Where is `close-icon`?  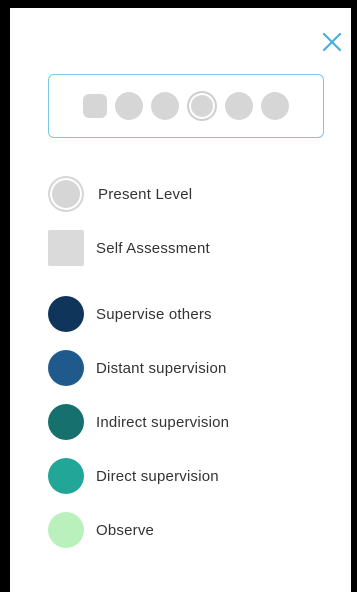
close-icon is located at coordinates (332, 42).